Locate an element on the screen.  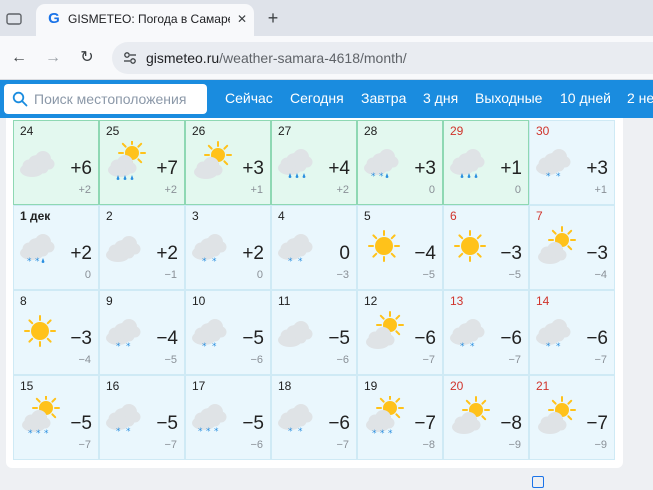
nav-now: Сейчас is located at coordinates (249, 98).